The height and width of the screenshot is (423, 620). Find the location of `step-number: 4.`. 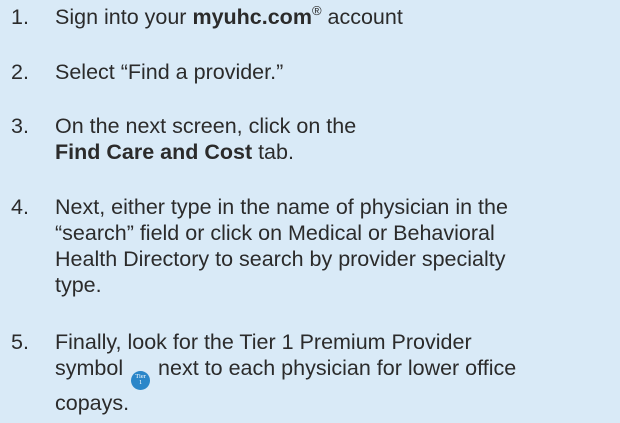

step-number: 4. is located at coordinates (20, 207).